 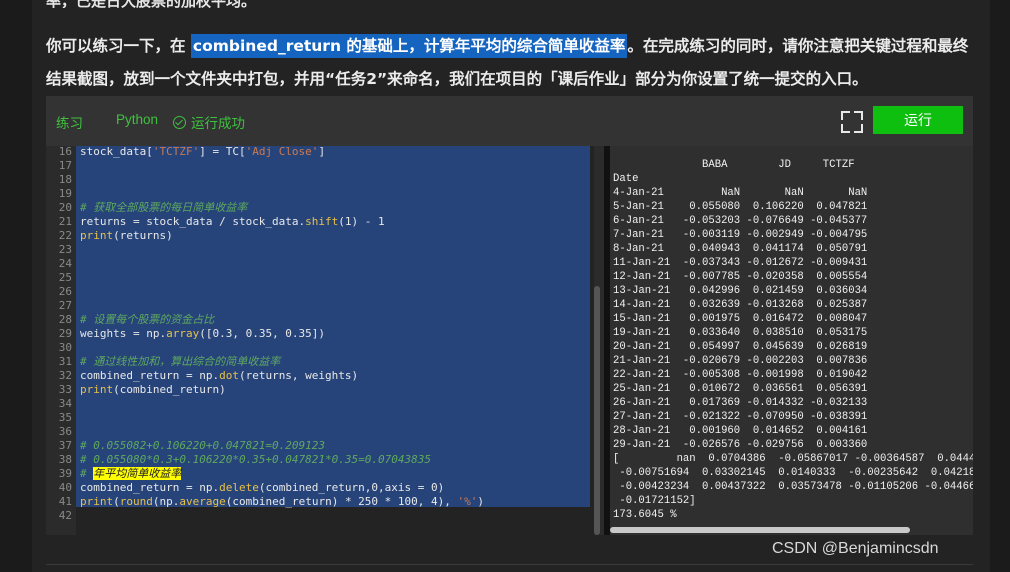 I want to click on code-line: 20 # 获取全部股票的每日简单收益率, so click(x=322, y=208).